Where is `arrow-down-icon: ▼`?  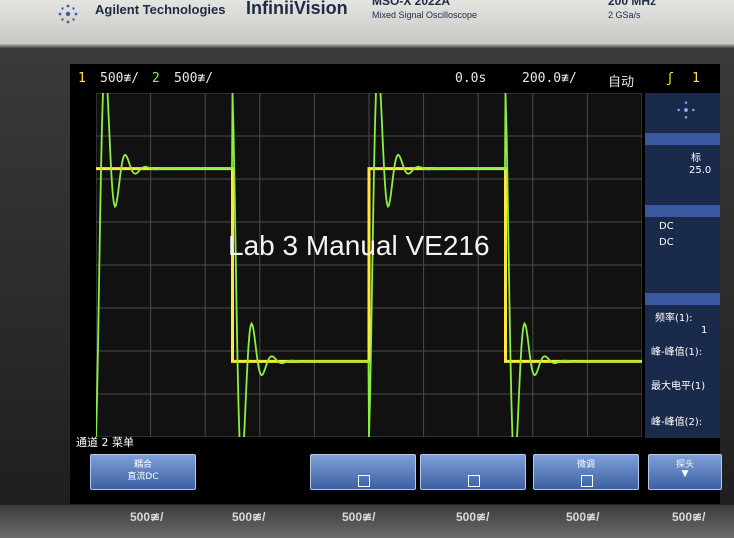
arrow-down-icon: ▼ is located at coordinates (685, 474).